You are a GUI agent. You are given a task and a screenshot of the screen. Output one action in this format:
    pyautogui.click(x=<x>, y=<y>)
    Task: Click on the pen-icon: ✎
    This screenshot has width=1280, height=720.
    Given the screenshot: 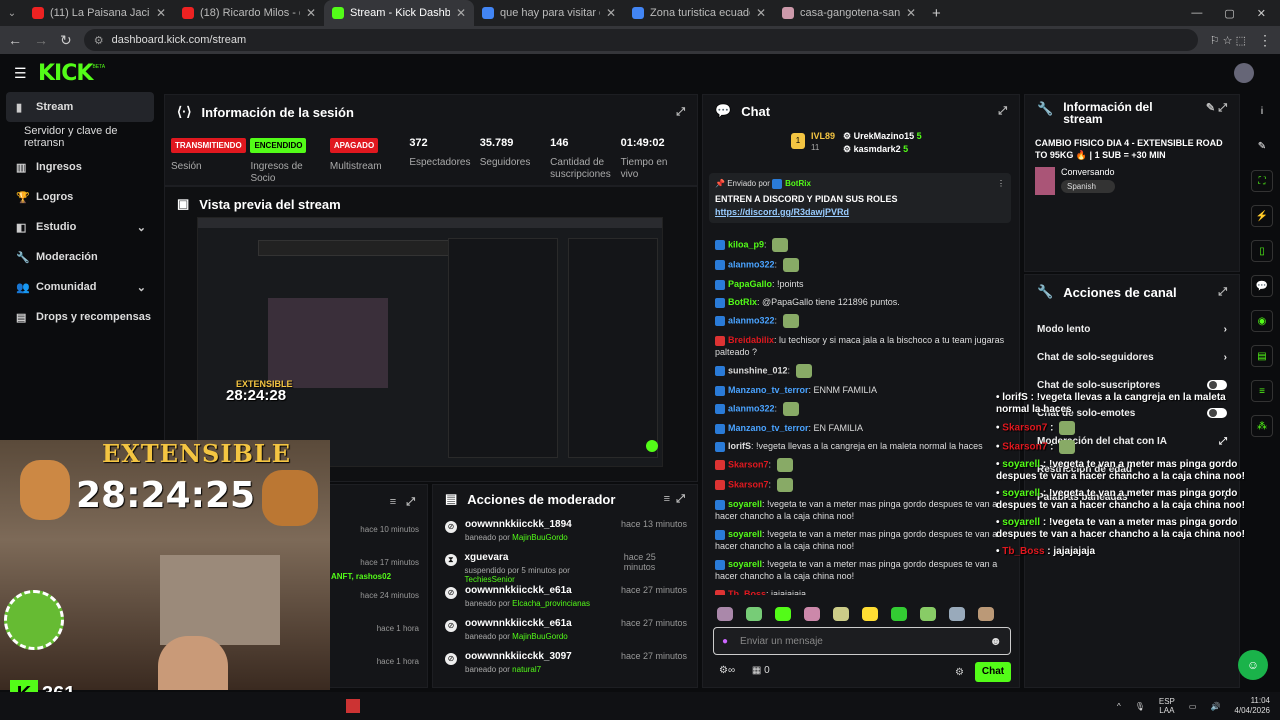 What is the action you would take?
    pyautogui.click(x=1262, y=146)
    